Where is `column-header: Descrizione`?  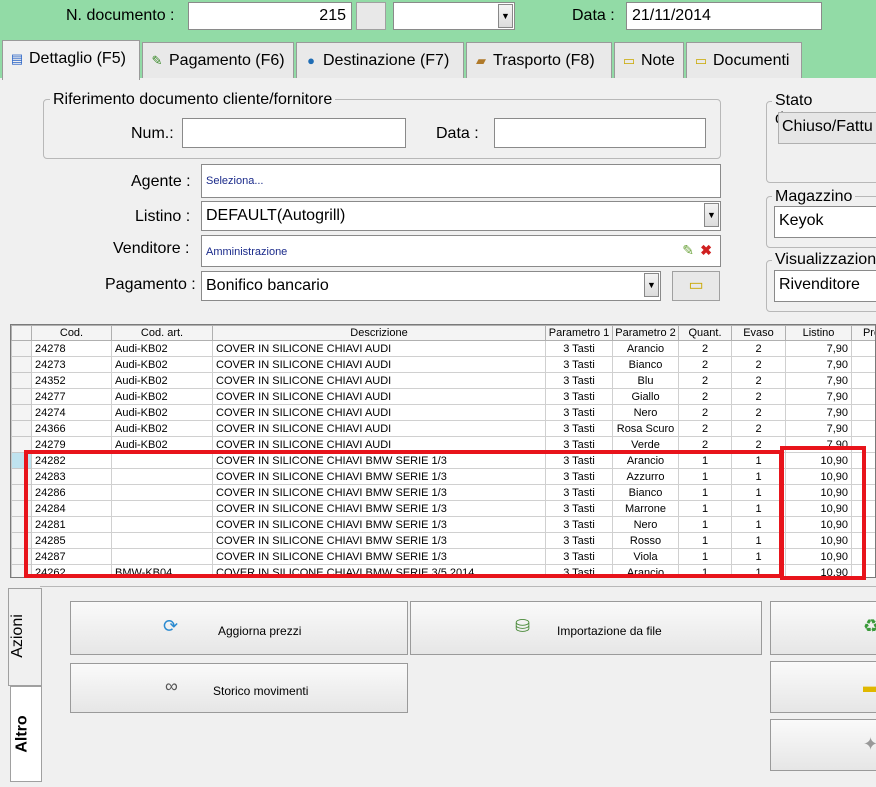
column-header: Descrizione is located at coordinates (379, 333).